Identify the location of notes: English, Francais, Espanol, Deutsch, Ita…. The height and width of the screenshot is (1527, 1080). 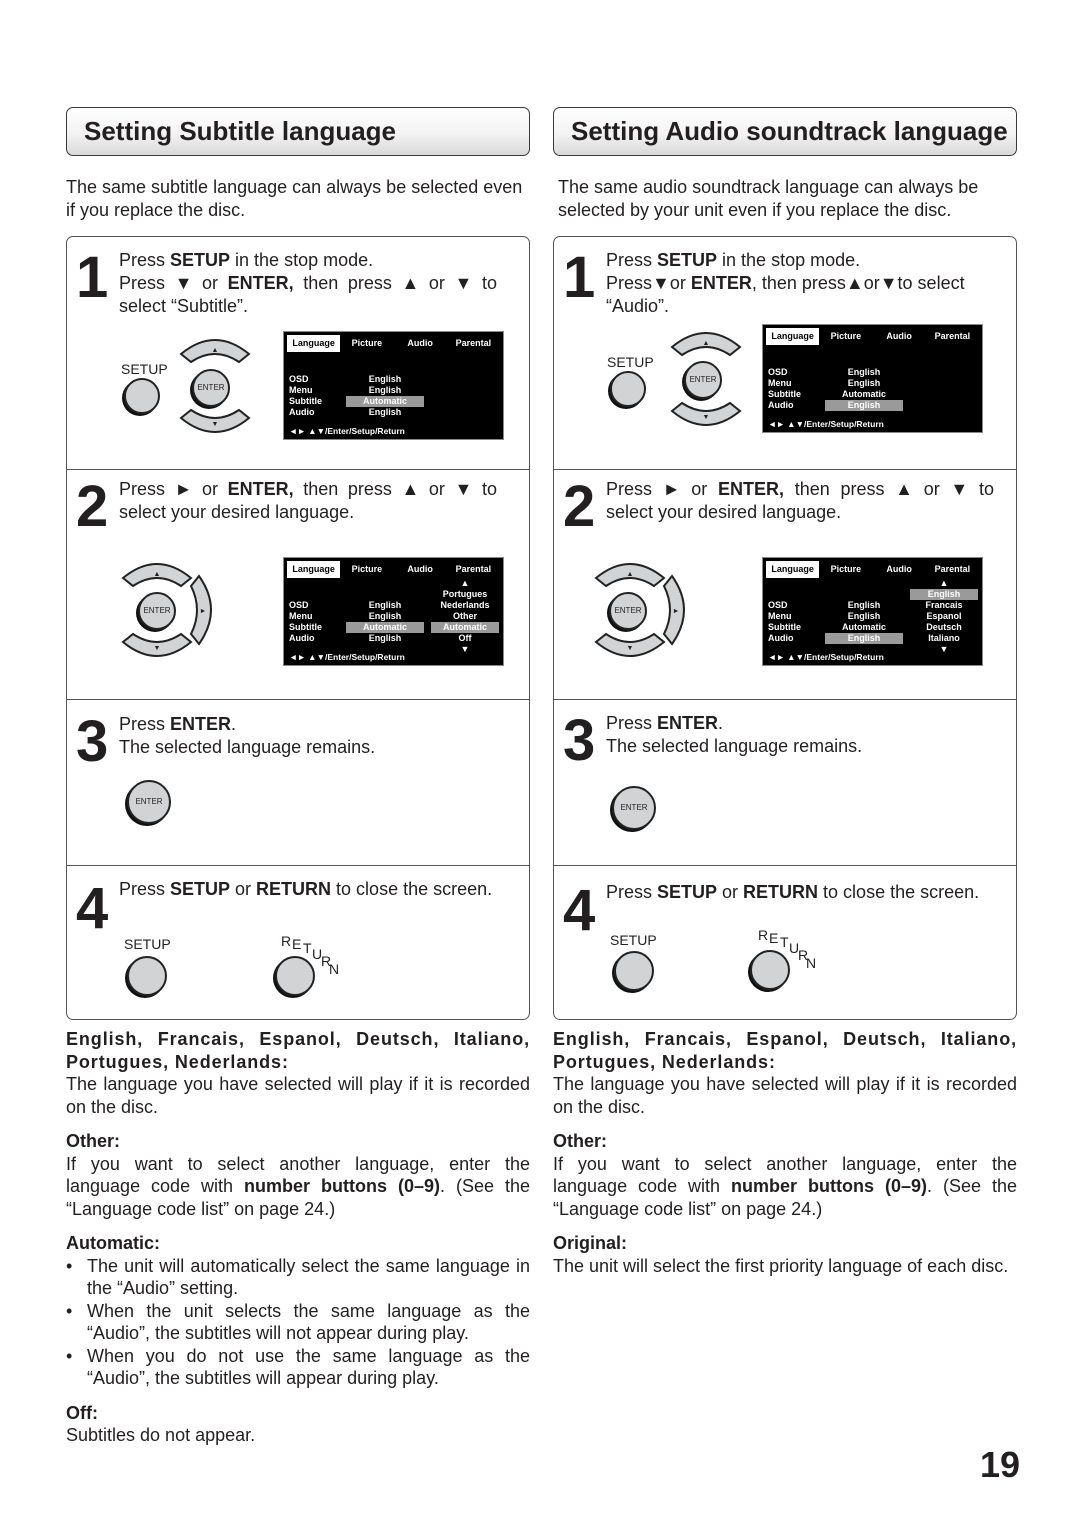
(298, 1237).